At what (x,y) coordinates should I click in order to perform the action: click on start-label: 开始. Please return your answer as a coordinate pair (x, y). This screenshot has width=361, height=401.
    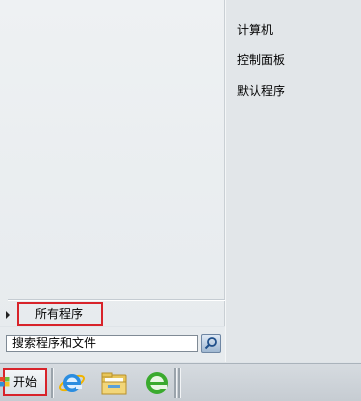
    Looking at the image, I should click on (25, 382).